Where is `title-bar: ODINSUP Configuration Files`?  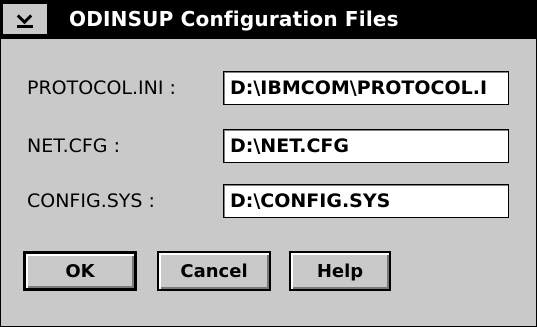 title-bar: ODINSUP Configuration Files is located at coordinates (268, 20).